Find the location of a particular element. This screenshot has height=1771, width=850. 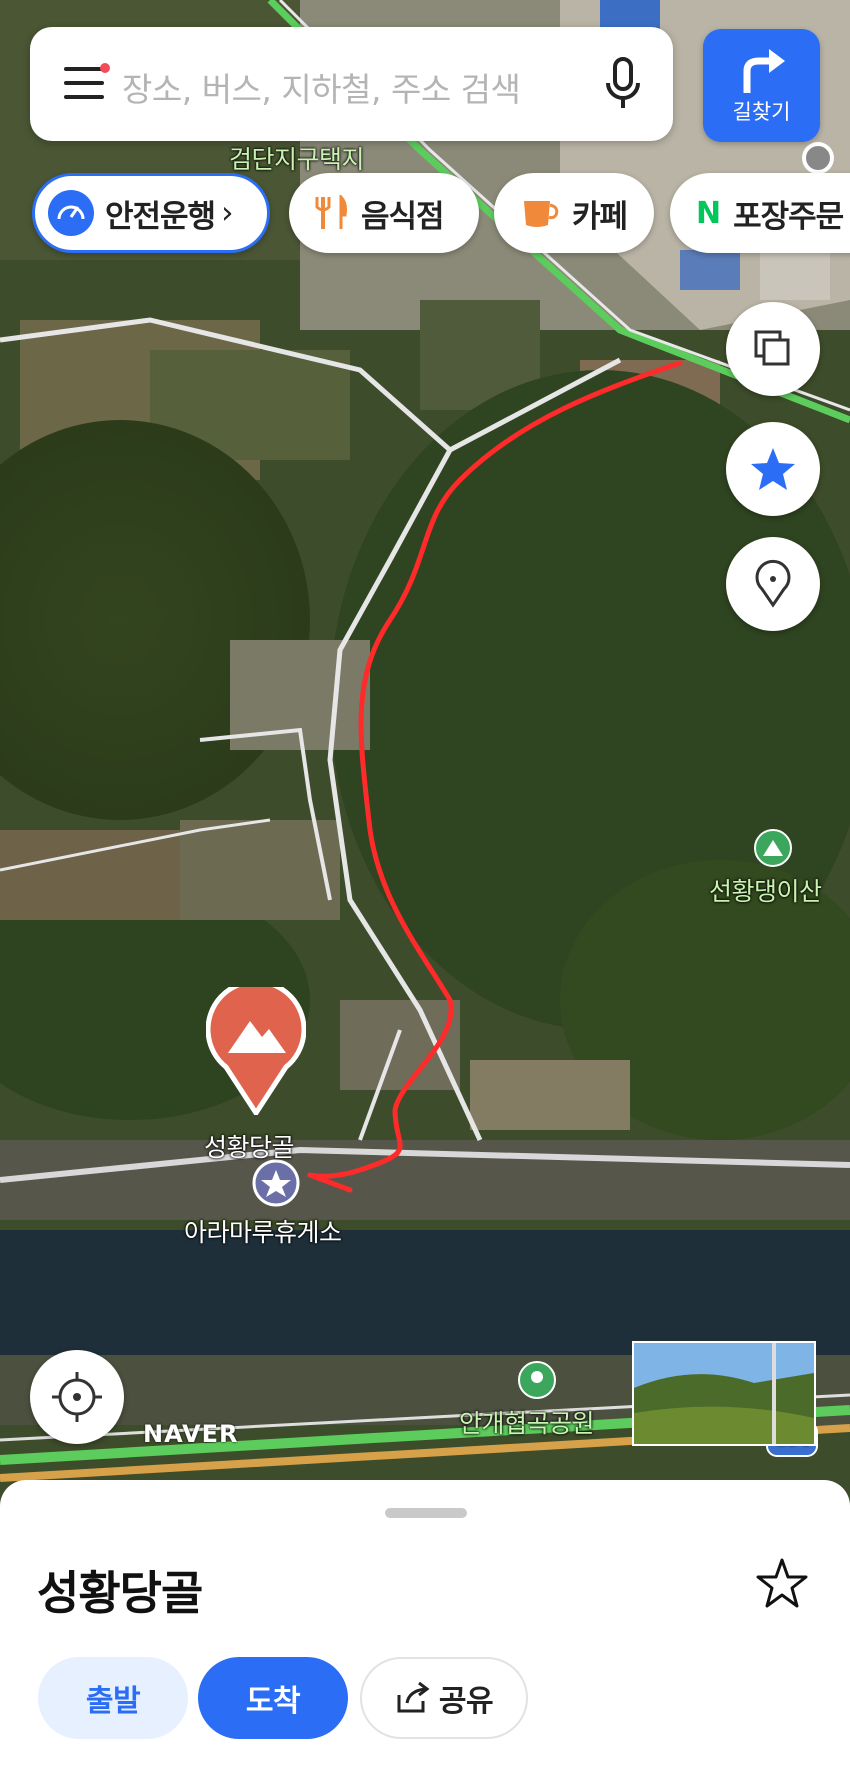

chip-label: 음식점 is located at coordinates (403, 216).